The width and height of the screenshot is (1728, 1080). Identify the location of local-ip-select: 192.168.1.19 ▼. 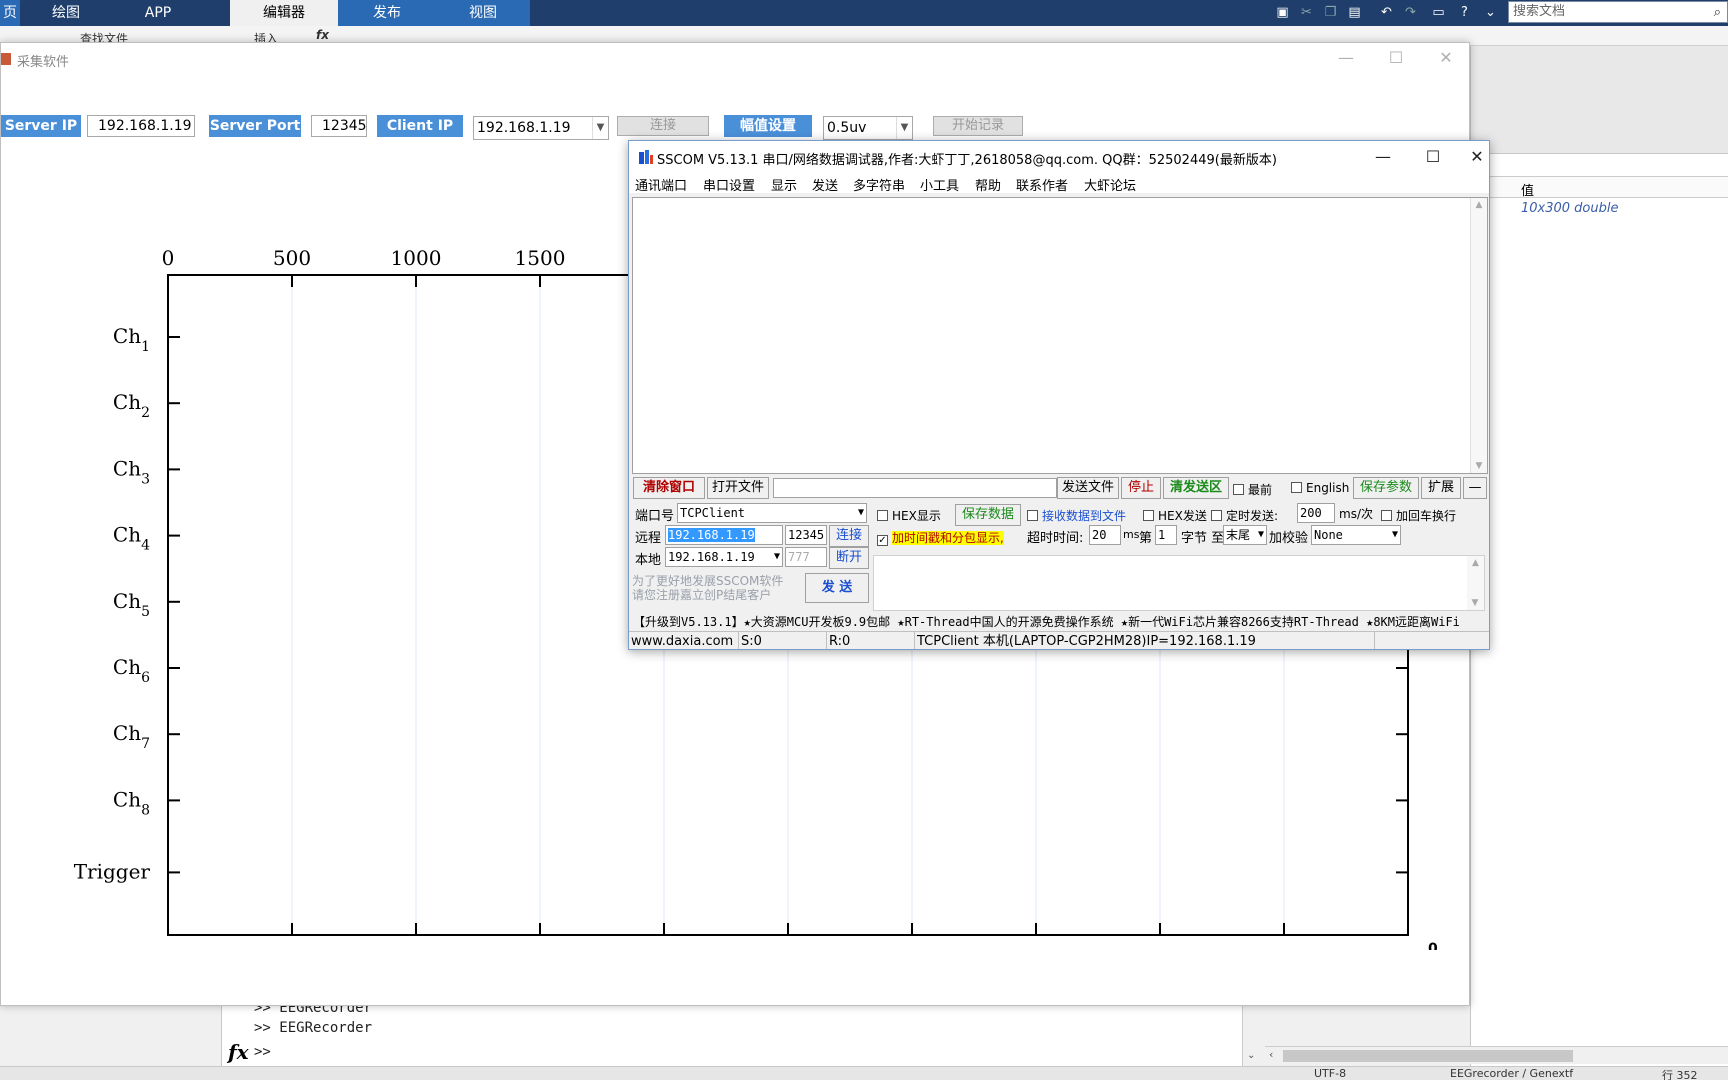
(724, 557).